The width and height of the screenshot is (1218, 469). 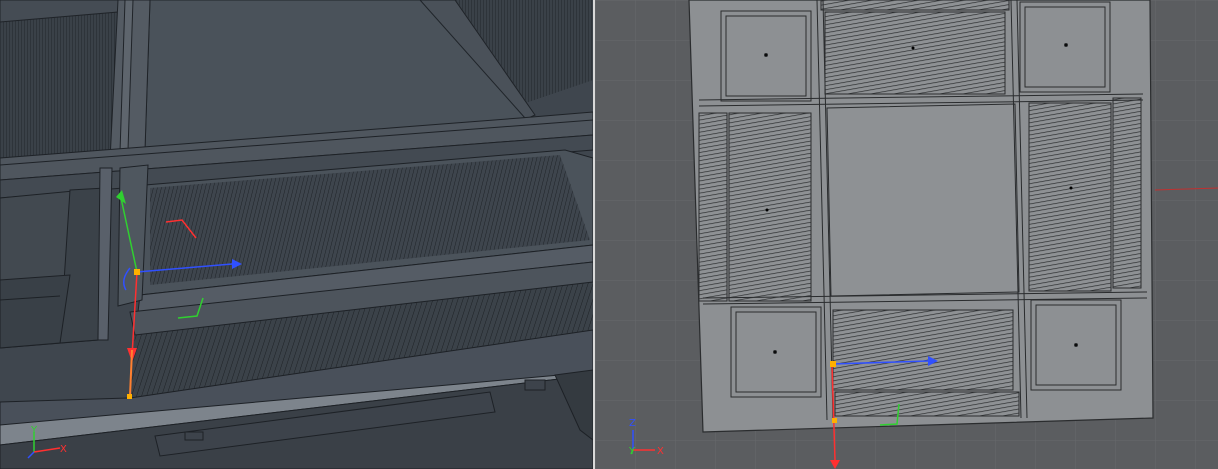 I want to click on axis-label-y: Y, so click(x=34, y=430).